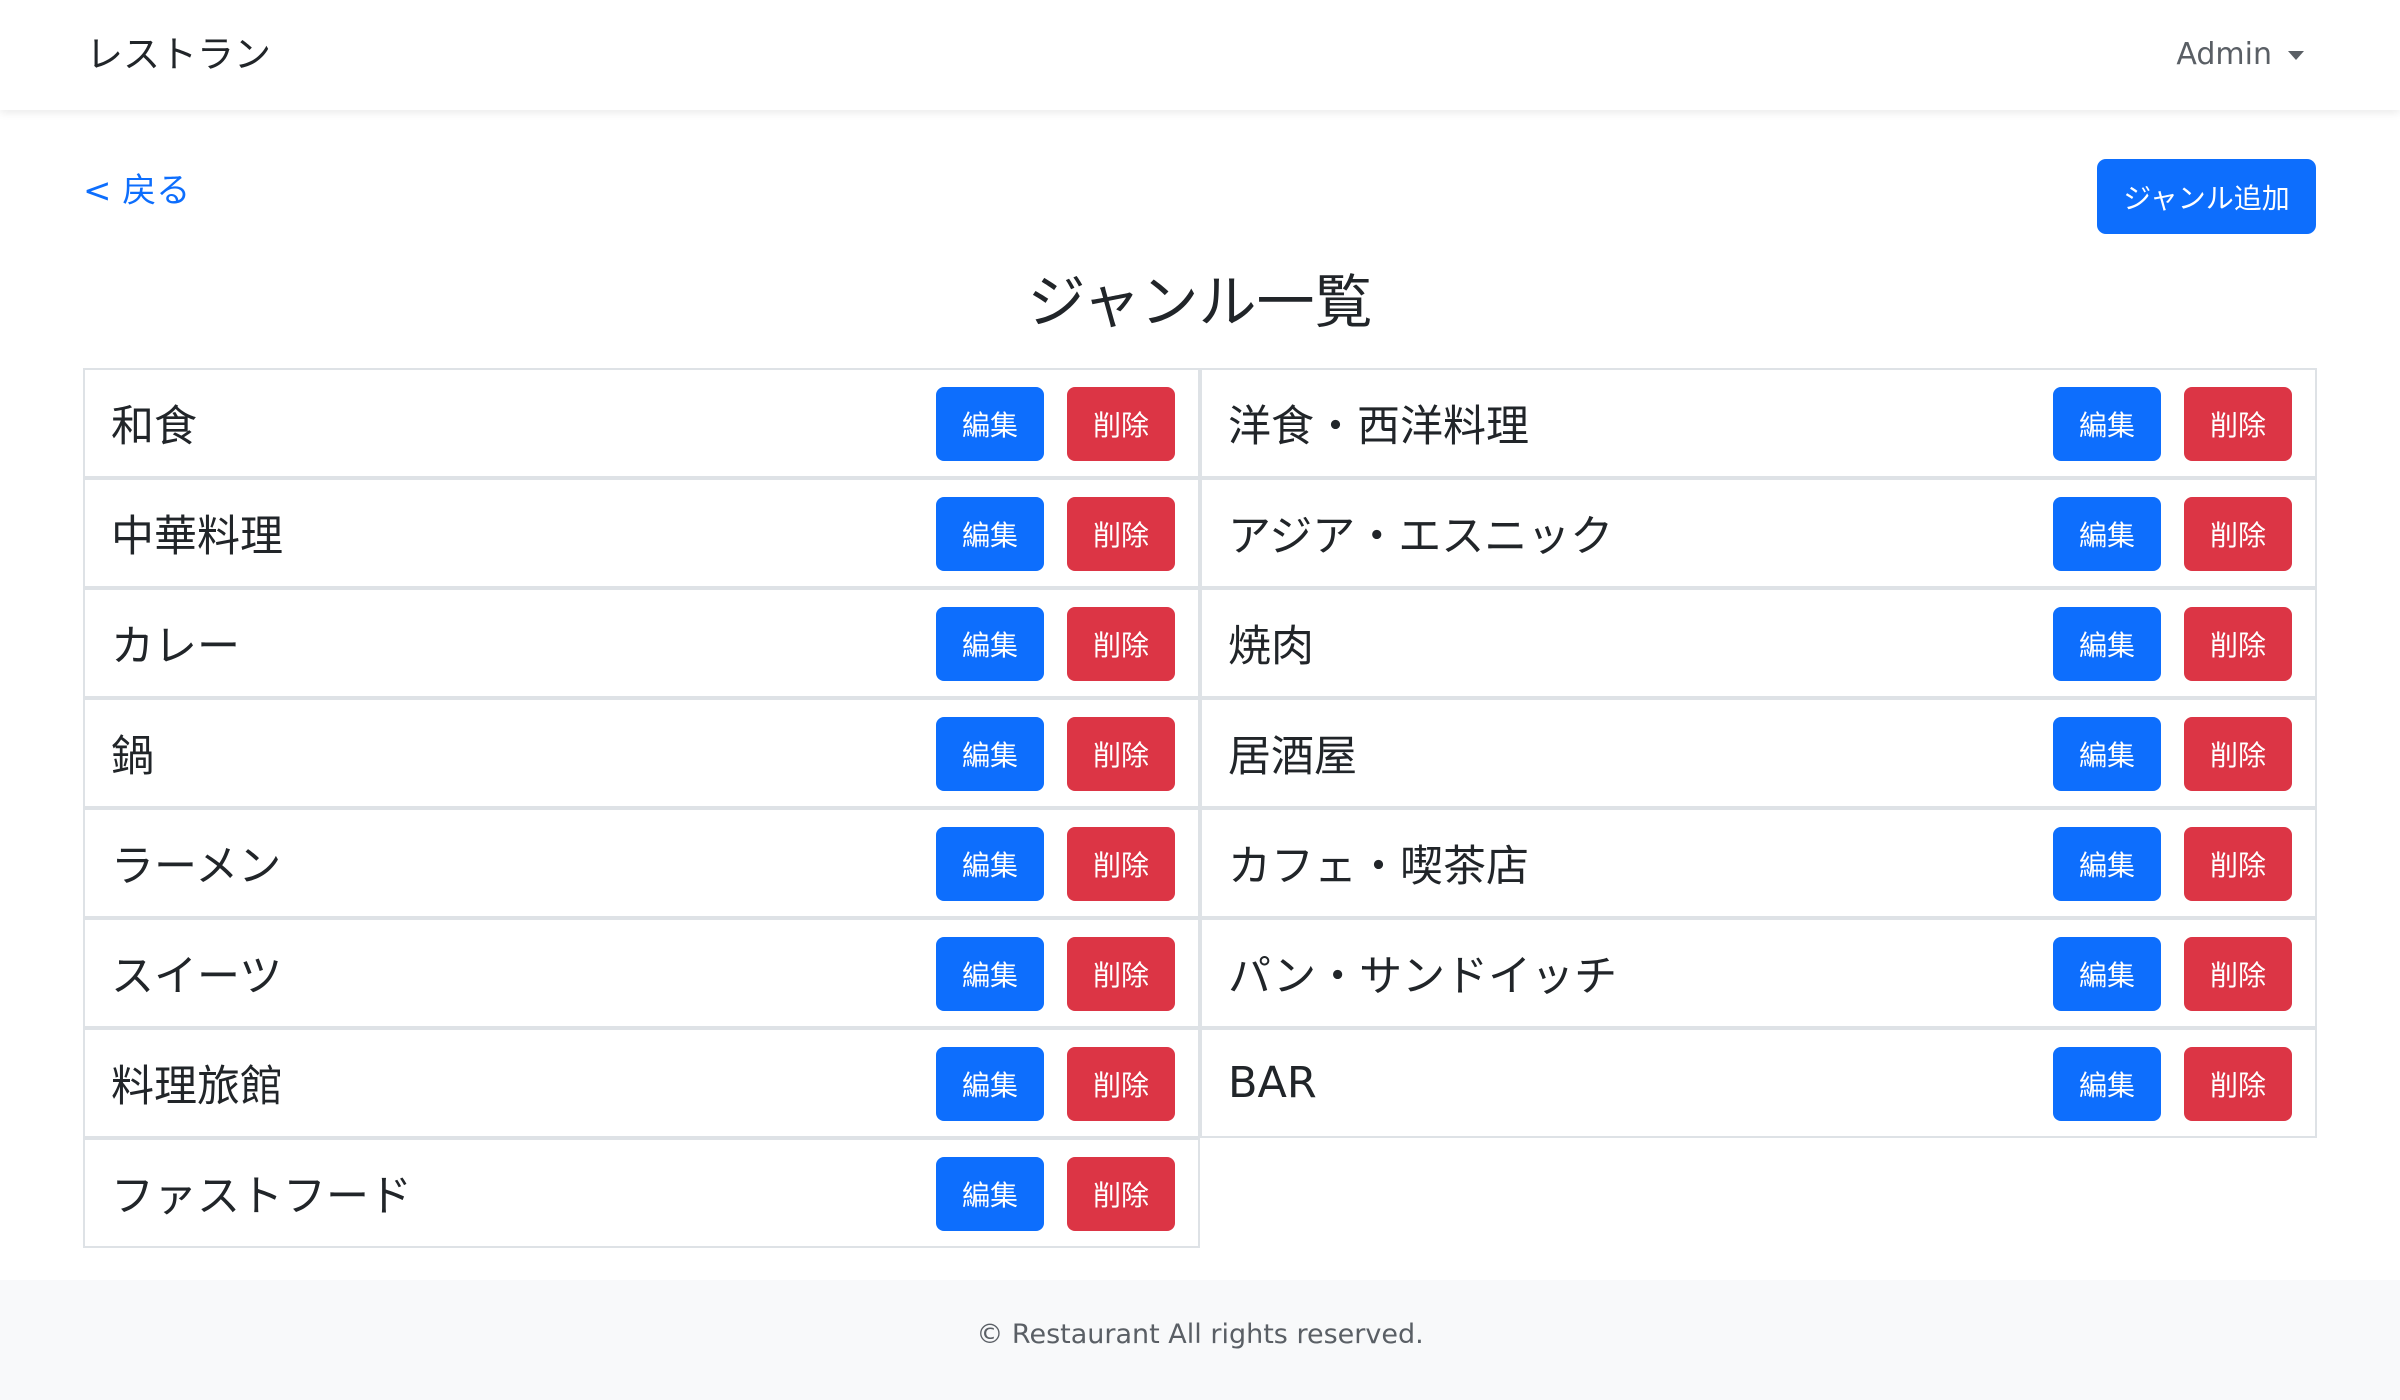 Image resolution: width=2400 pixels, height=1400 pixels. Describe the element at coordinates (2224, 54) in the screenshot. I see `admin-label: Admin` at that location.